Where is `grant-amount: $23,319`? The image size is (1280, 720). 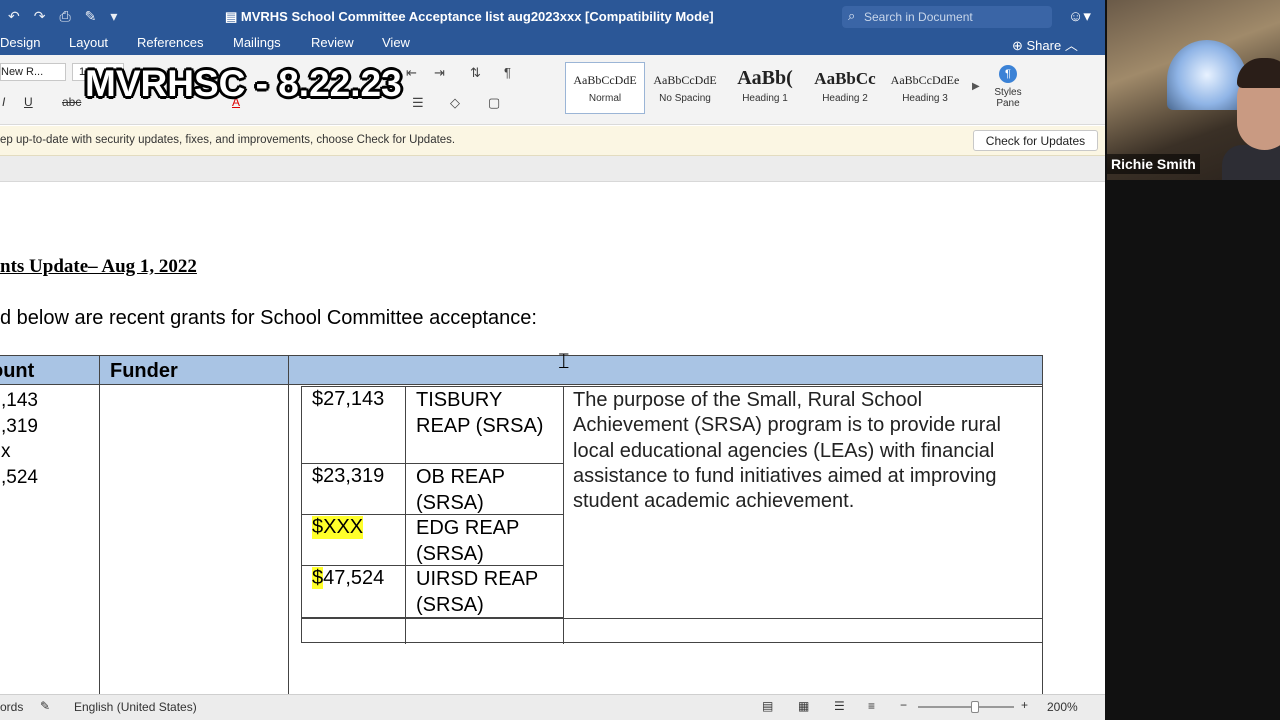
grant-amount: $23,319 is located at coordinates (348, 476).